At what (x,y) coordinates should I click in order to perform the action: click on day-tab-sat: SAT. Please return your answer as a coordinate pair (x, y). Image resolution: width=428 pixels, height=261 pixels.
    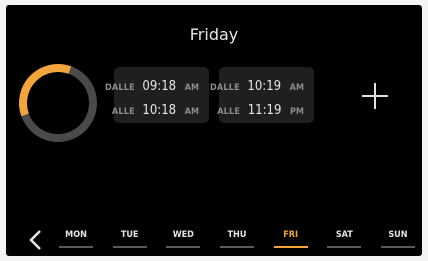
    Looking at the image, I should click on (344, 241).